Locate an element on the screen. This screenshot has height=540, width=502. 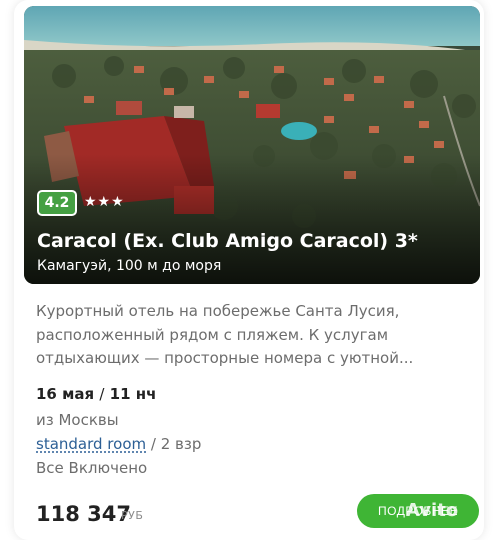
room-info: standard room / 2 взр is located at coordinates (118, 444).